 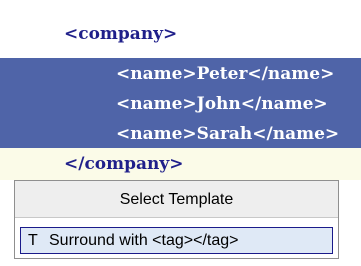 I want to click on editor-line-selected: <name>Sarah</name>, so click(x=180, y=134).